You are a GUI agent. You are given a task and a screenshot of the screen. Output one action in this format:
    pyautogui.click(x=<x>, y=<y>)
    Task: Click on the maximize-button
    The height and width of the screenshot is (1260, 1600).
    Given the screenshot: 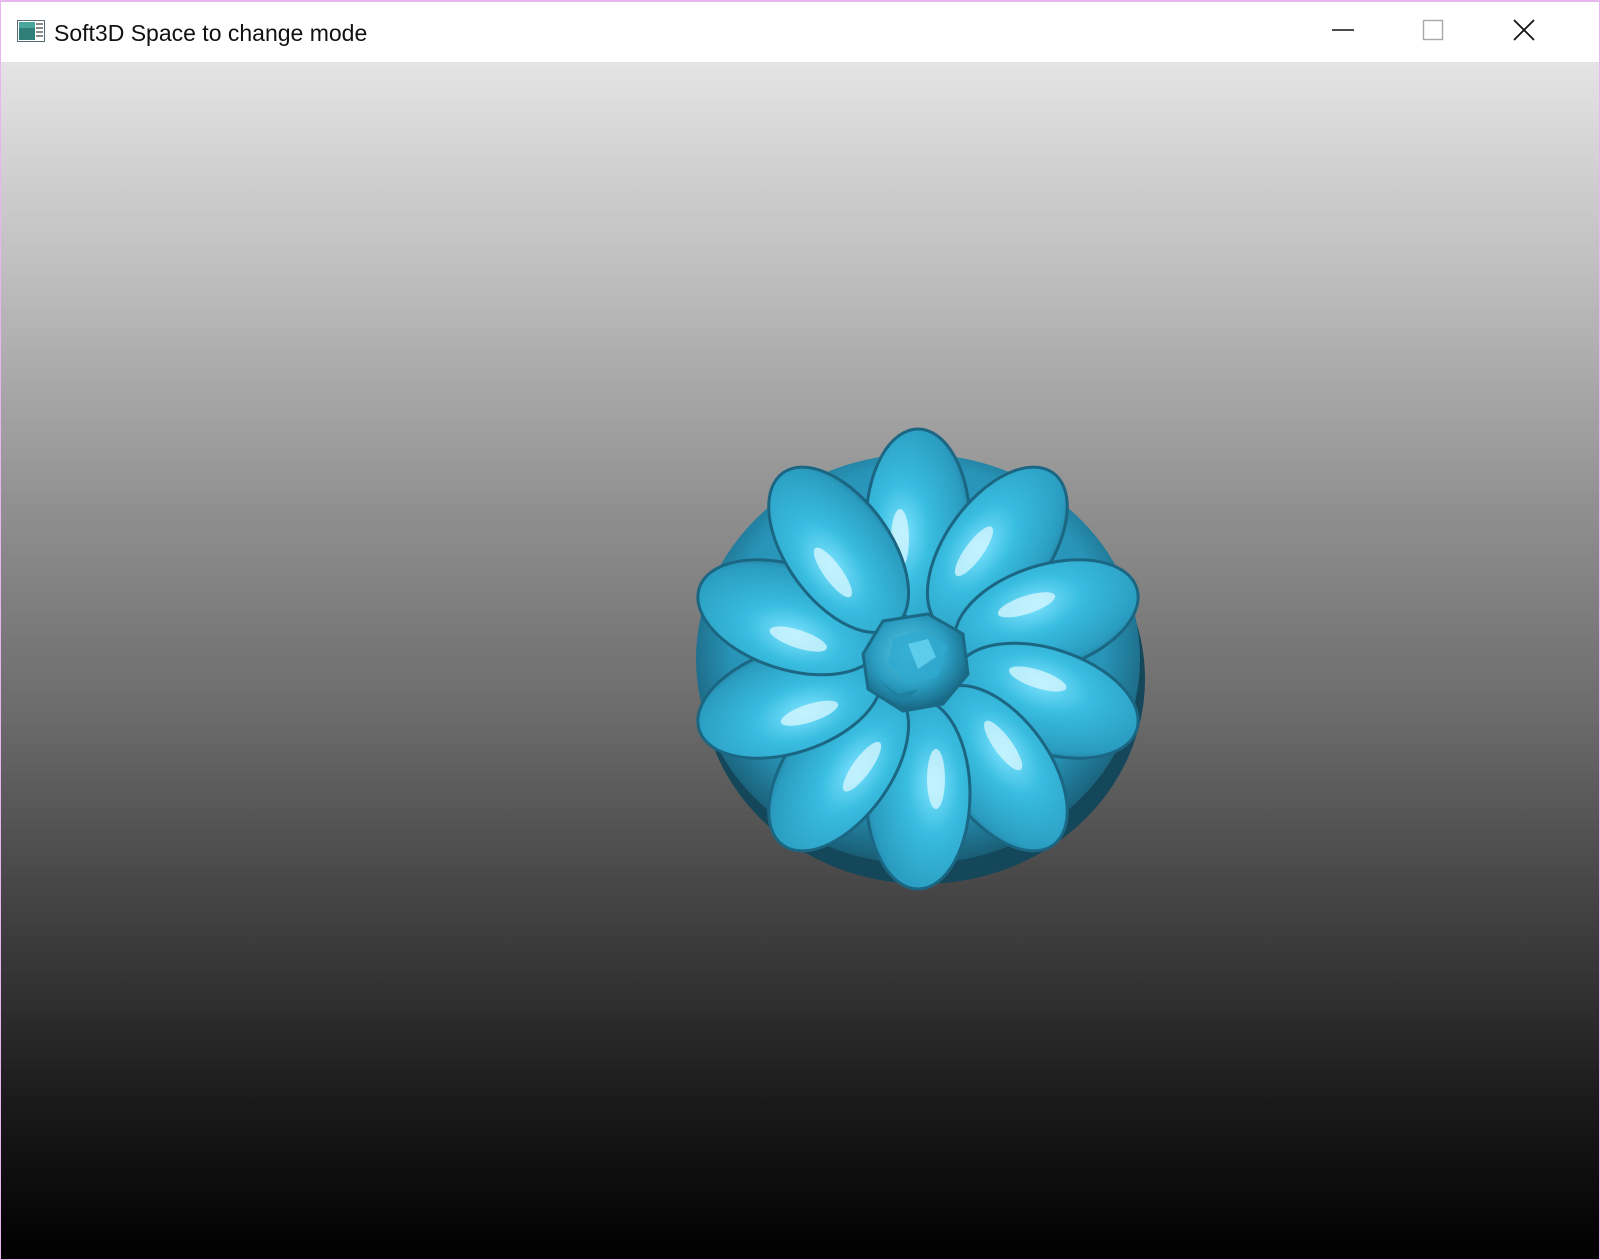 What is the action you would take?
    pyautogui.click(x=1433, y=32)
    